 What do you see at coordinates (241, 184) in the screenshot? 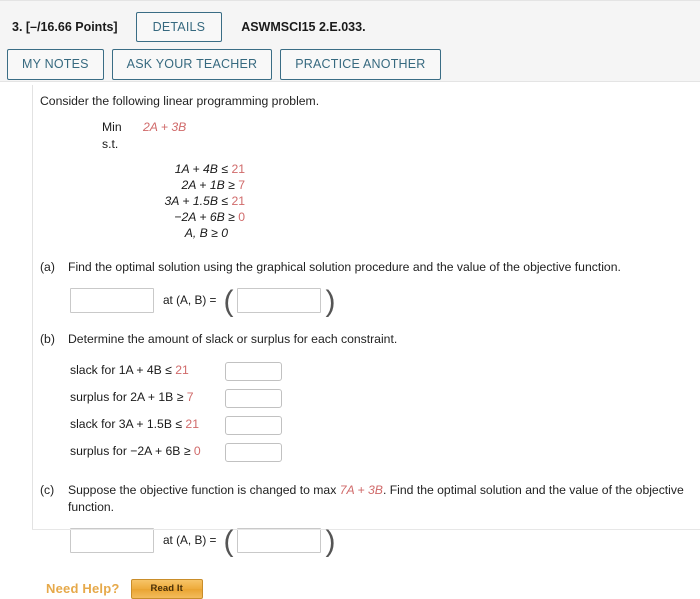
I see `constraint-rhs: 7` at bounding box center [241, 184].